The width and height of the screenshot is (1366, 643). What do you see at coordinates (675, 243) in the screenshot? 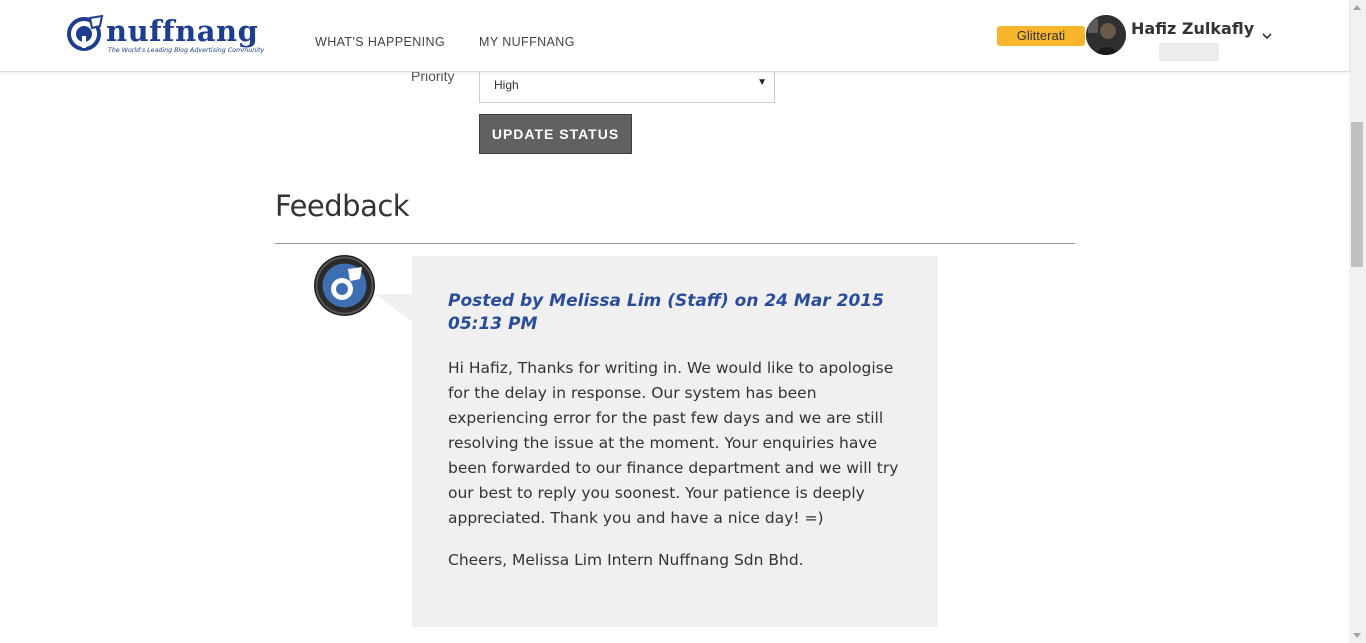
I see `feedback-divider` at bounding box center [675, 243].